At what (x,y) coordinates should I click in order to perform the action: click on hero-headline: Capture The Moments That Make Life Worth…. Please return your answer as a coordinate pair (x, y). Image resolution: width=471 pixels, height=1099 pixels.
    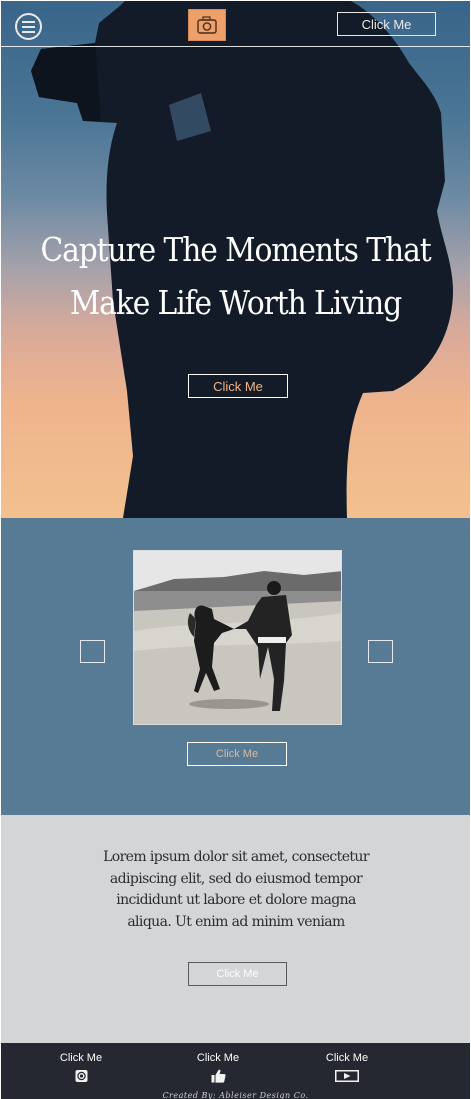
    Looking at the image, I should click on (235, 276).